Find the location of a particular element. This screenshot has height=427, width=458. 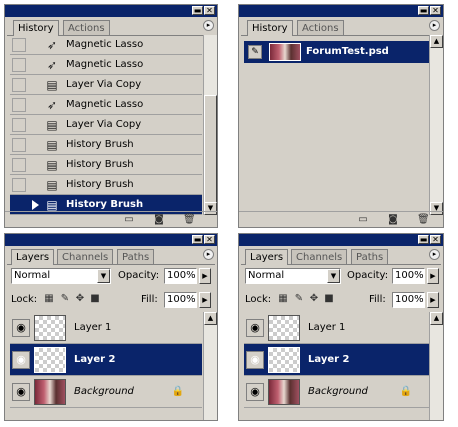

history-scrollbar: ▲ ▼ is located at coordinates (436, 125).